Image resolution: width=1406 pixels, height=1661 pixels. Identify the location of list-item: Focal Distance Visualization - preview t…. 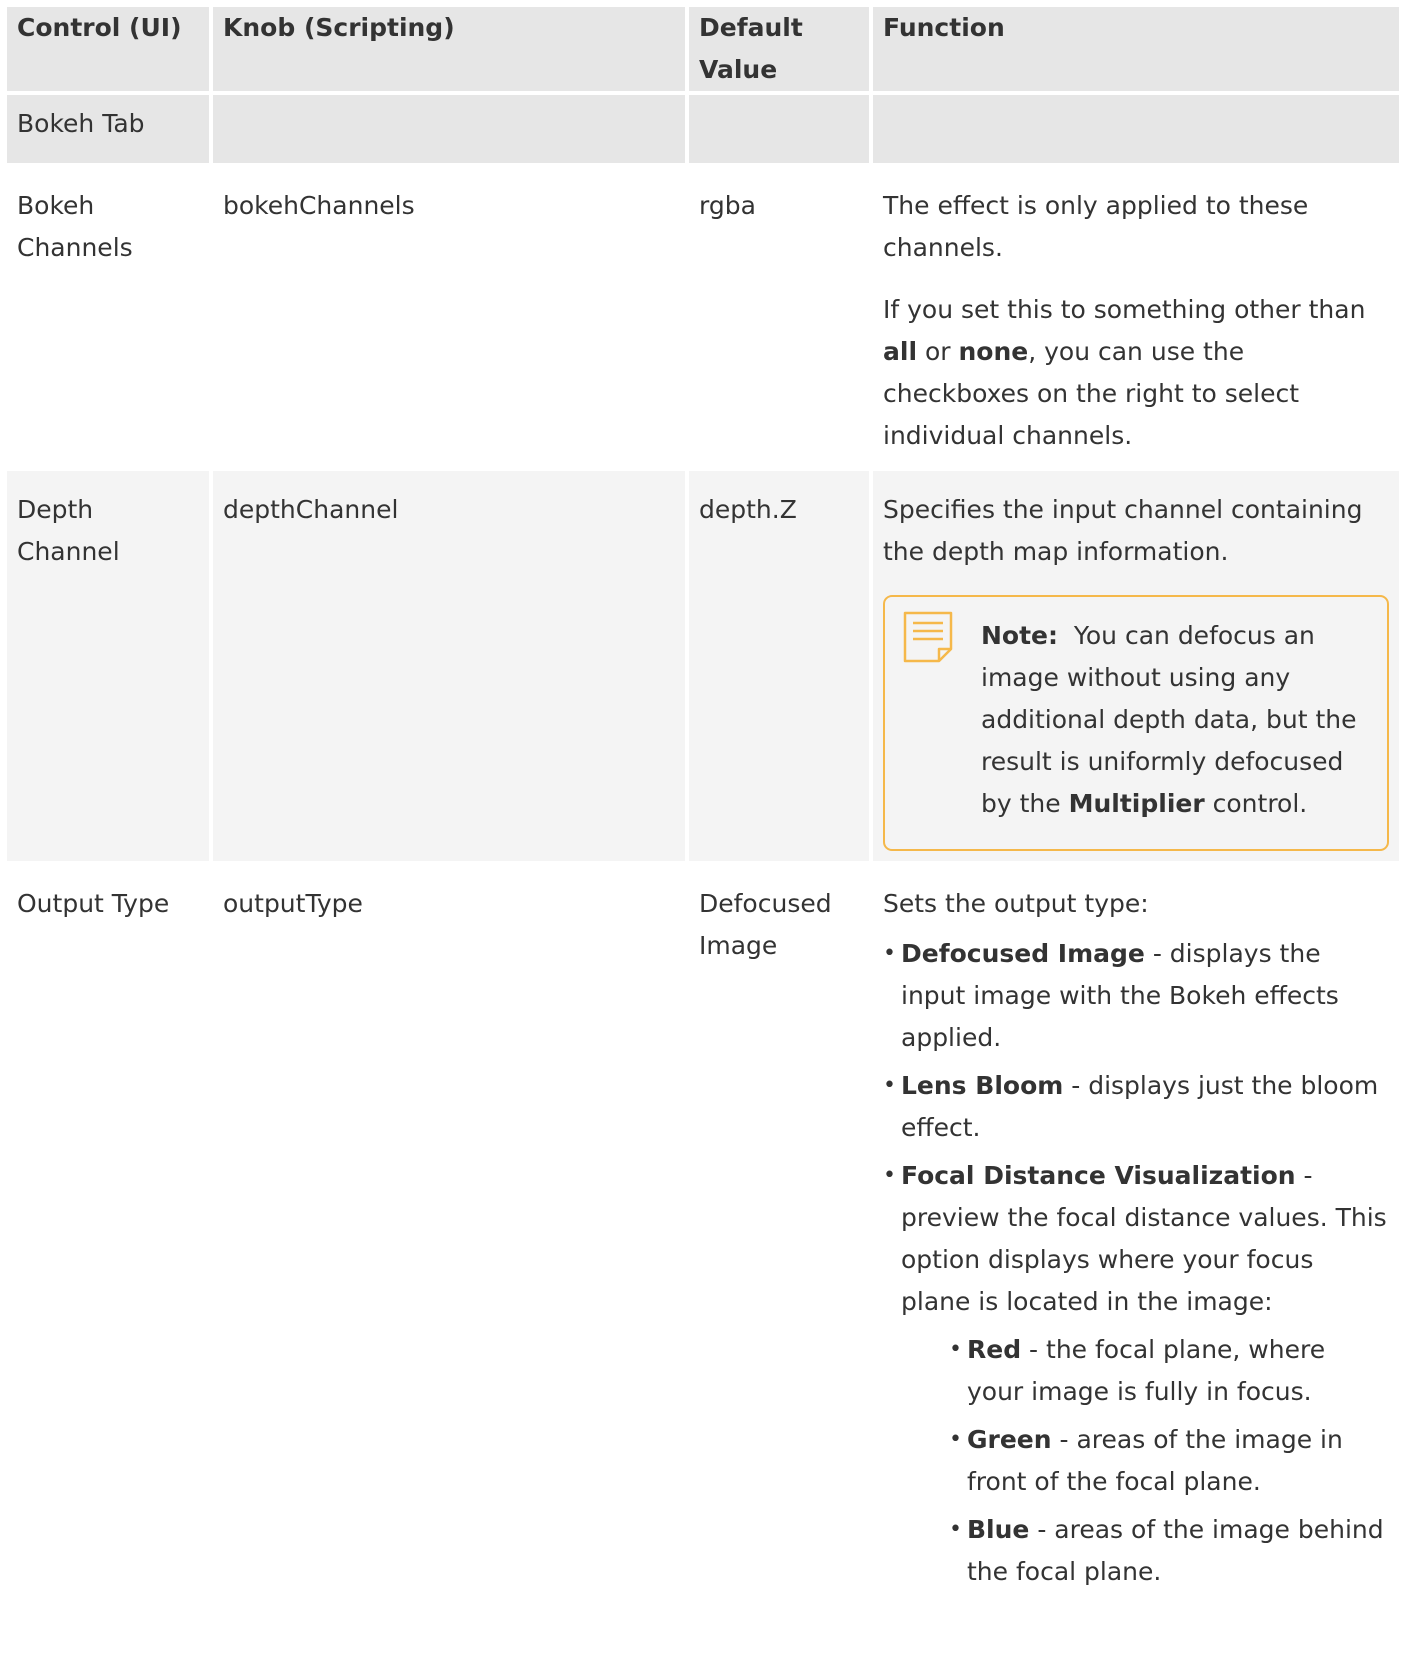
(1136, 1374).